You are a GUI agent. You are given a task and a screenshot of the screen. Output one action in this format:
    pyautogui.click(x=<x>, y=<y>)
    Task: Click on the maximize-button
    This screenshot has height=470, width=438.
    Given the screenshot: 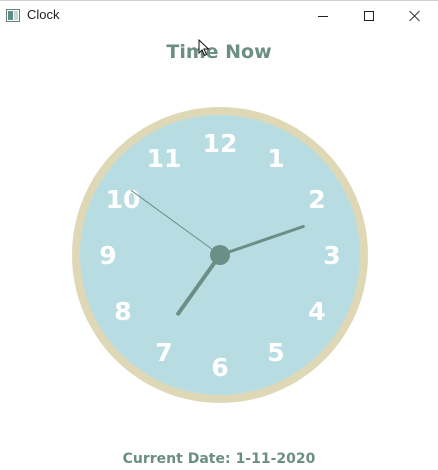 What is the action you would take?
    pyautogui.click(x=369, y=16)
    